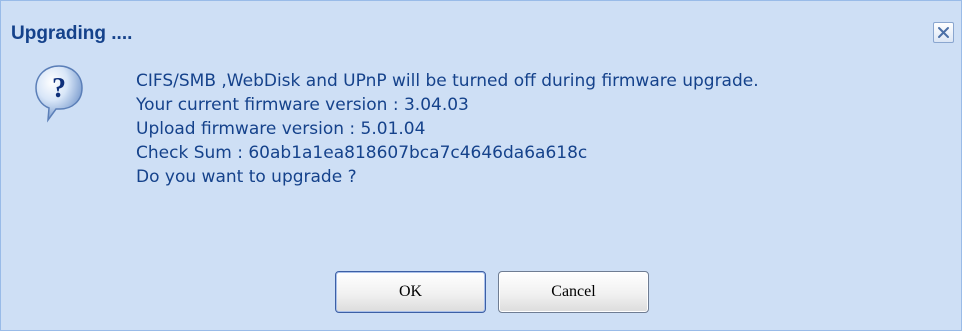 Image resolution: width=964 pixels, height=333 pixels. I want to click on cancel-button: Cancel, so click(573, 292).